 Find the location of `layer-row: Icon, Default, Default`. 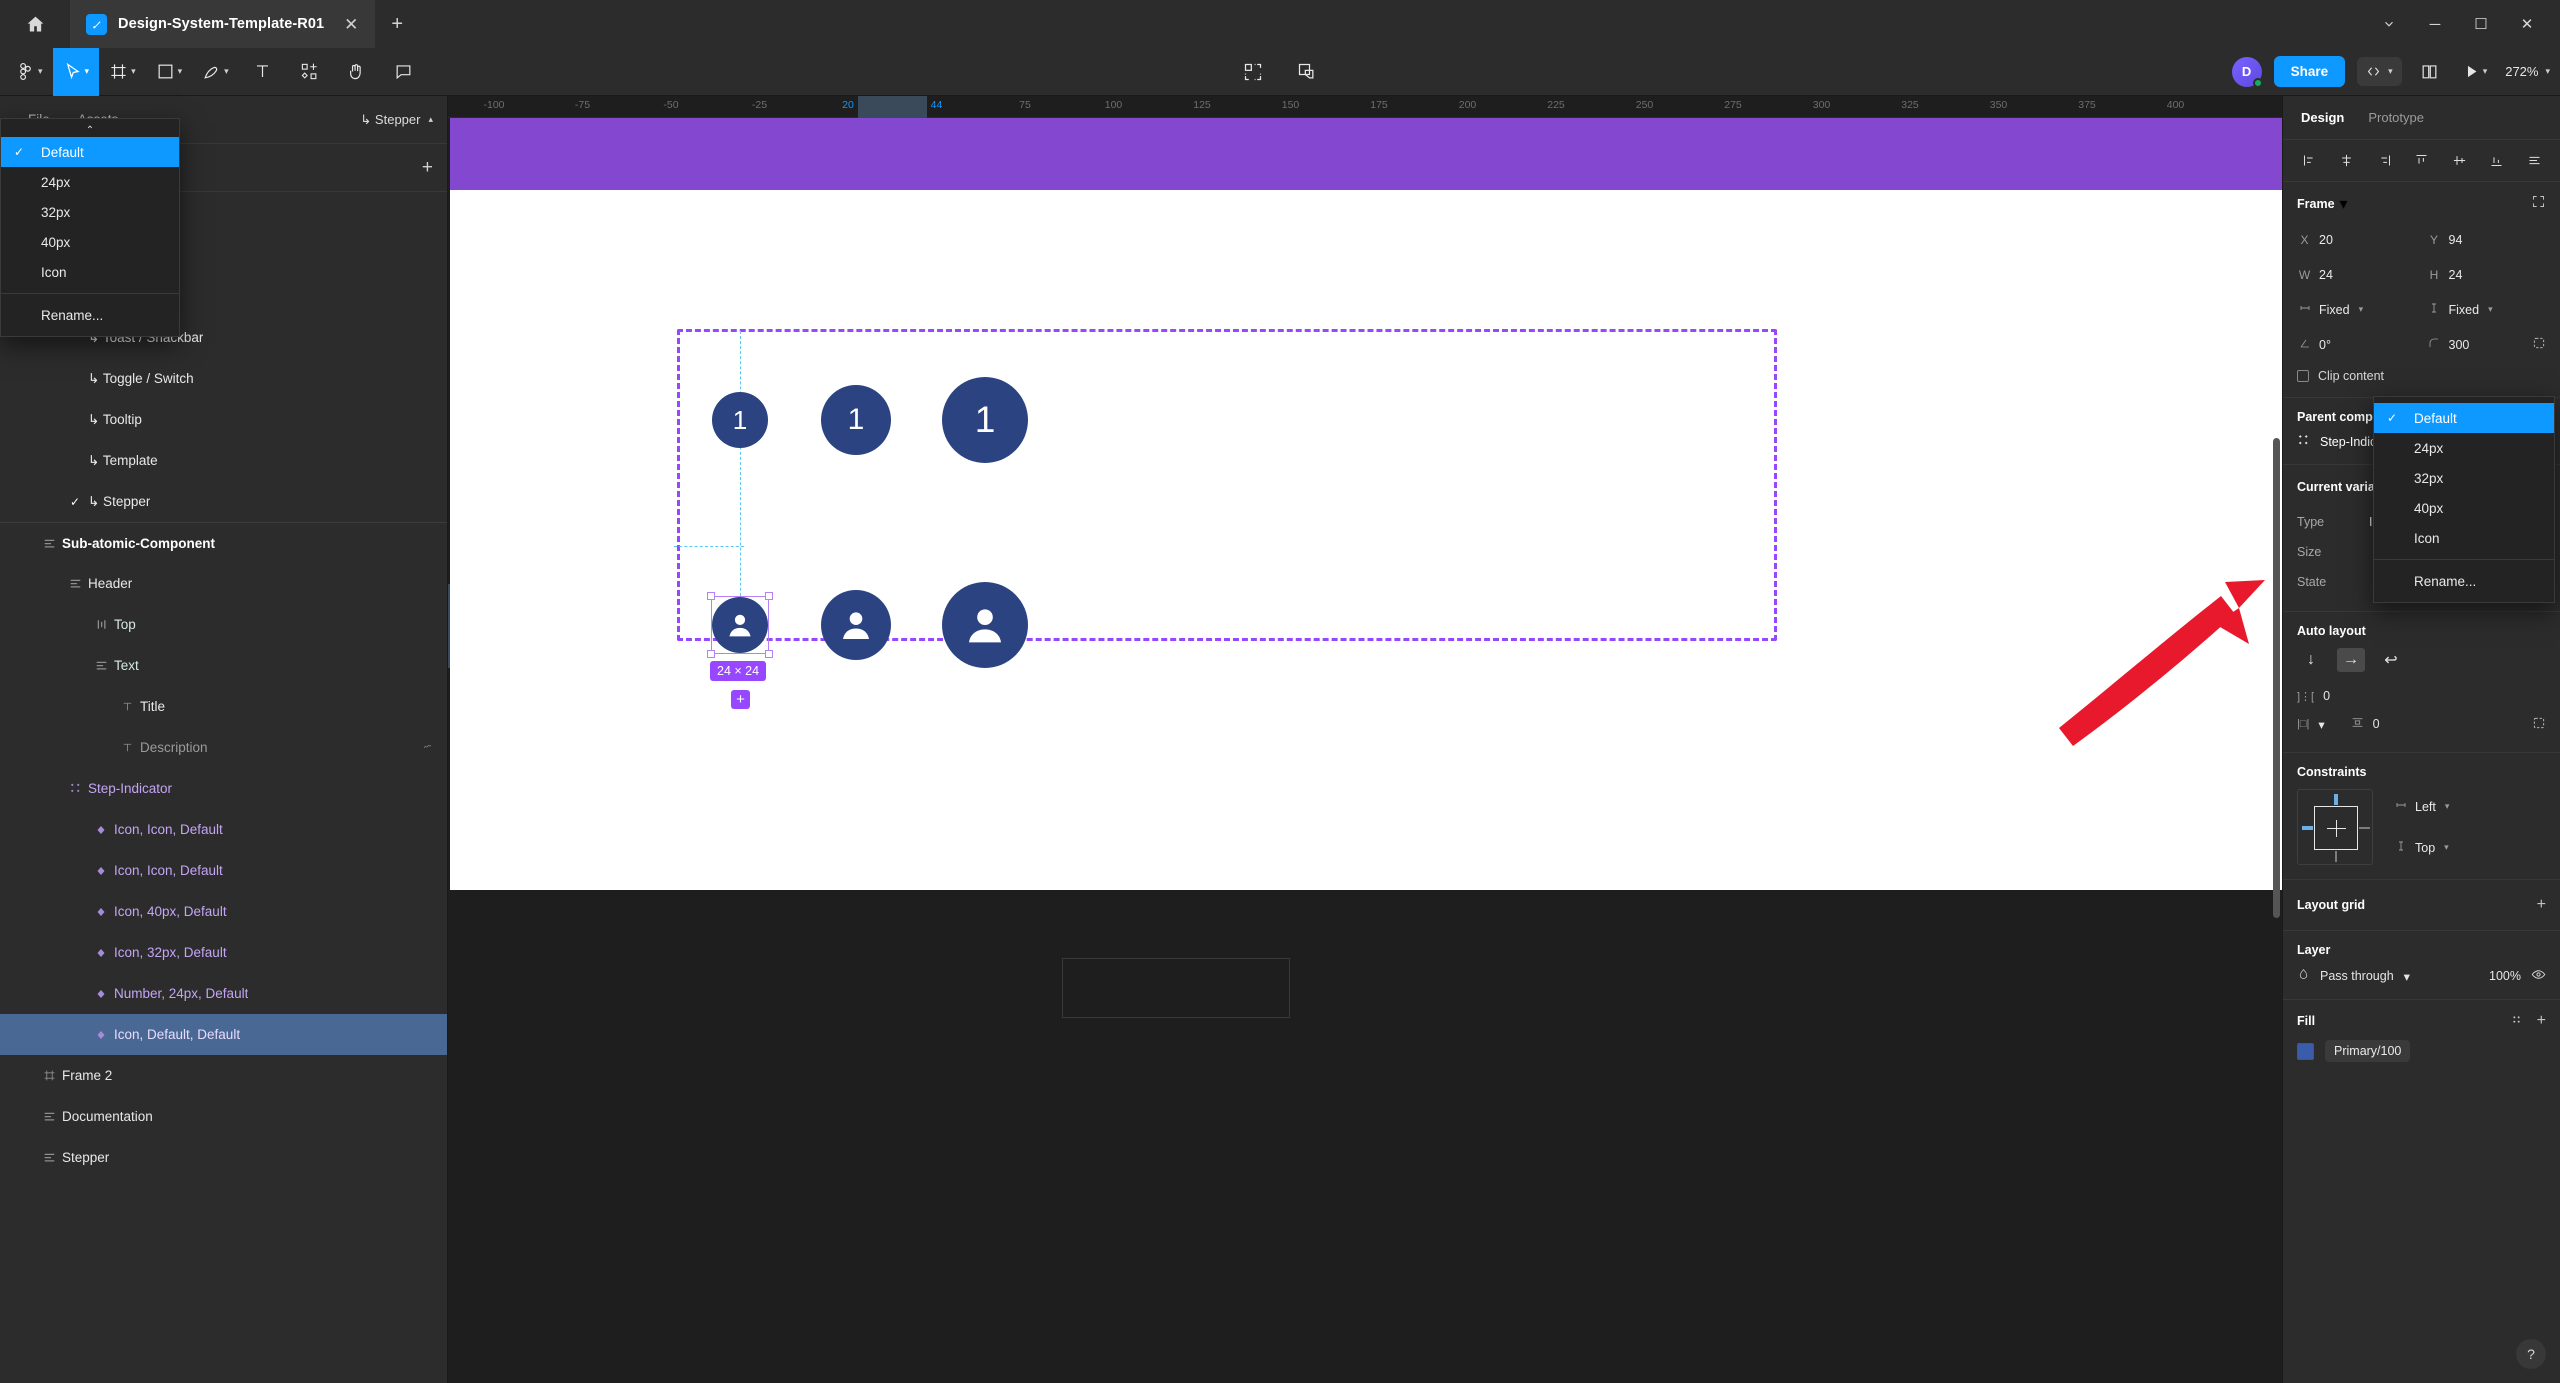

layer-row: Icon, Default, Default is located at coordinates (223, 1034).